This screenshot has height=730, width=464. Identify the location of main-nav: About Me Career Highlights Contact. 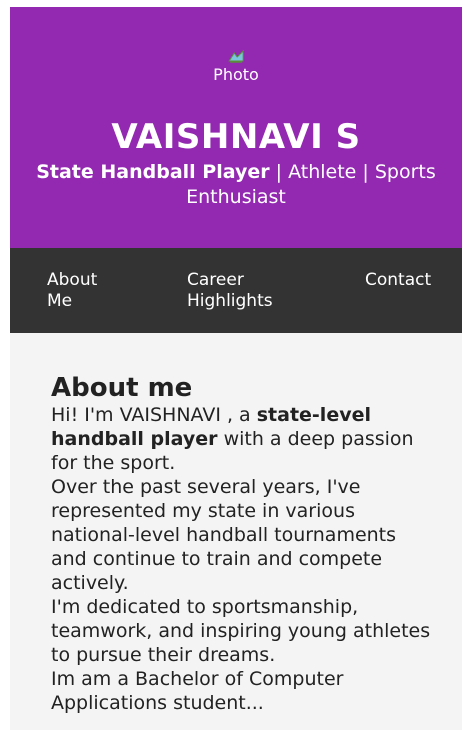
(236, 290).